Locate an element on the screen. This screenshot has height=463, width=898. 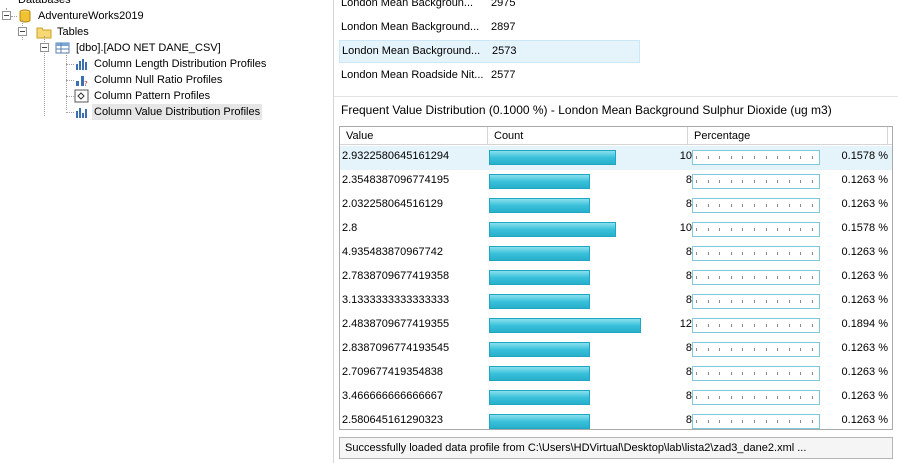
pattern-icon is located at coordinates (81, 96).